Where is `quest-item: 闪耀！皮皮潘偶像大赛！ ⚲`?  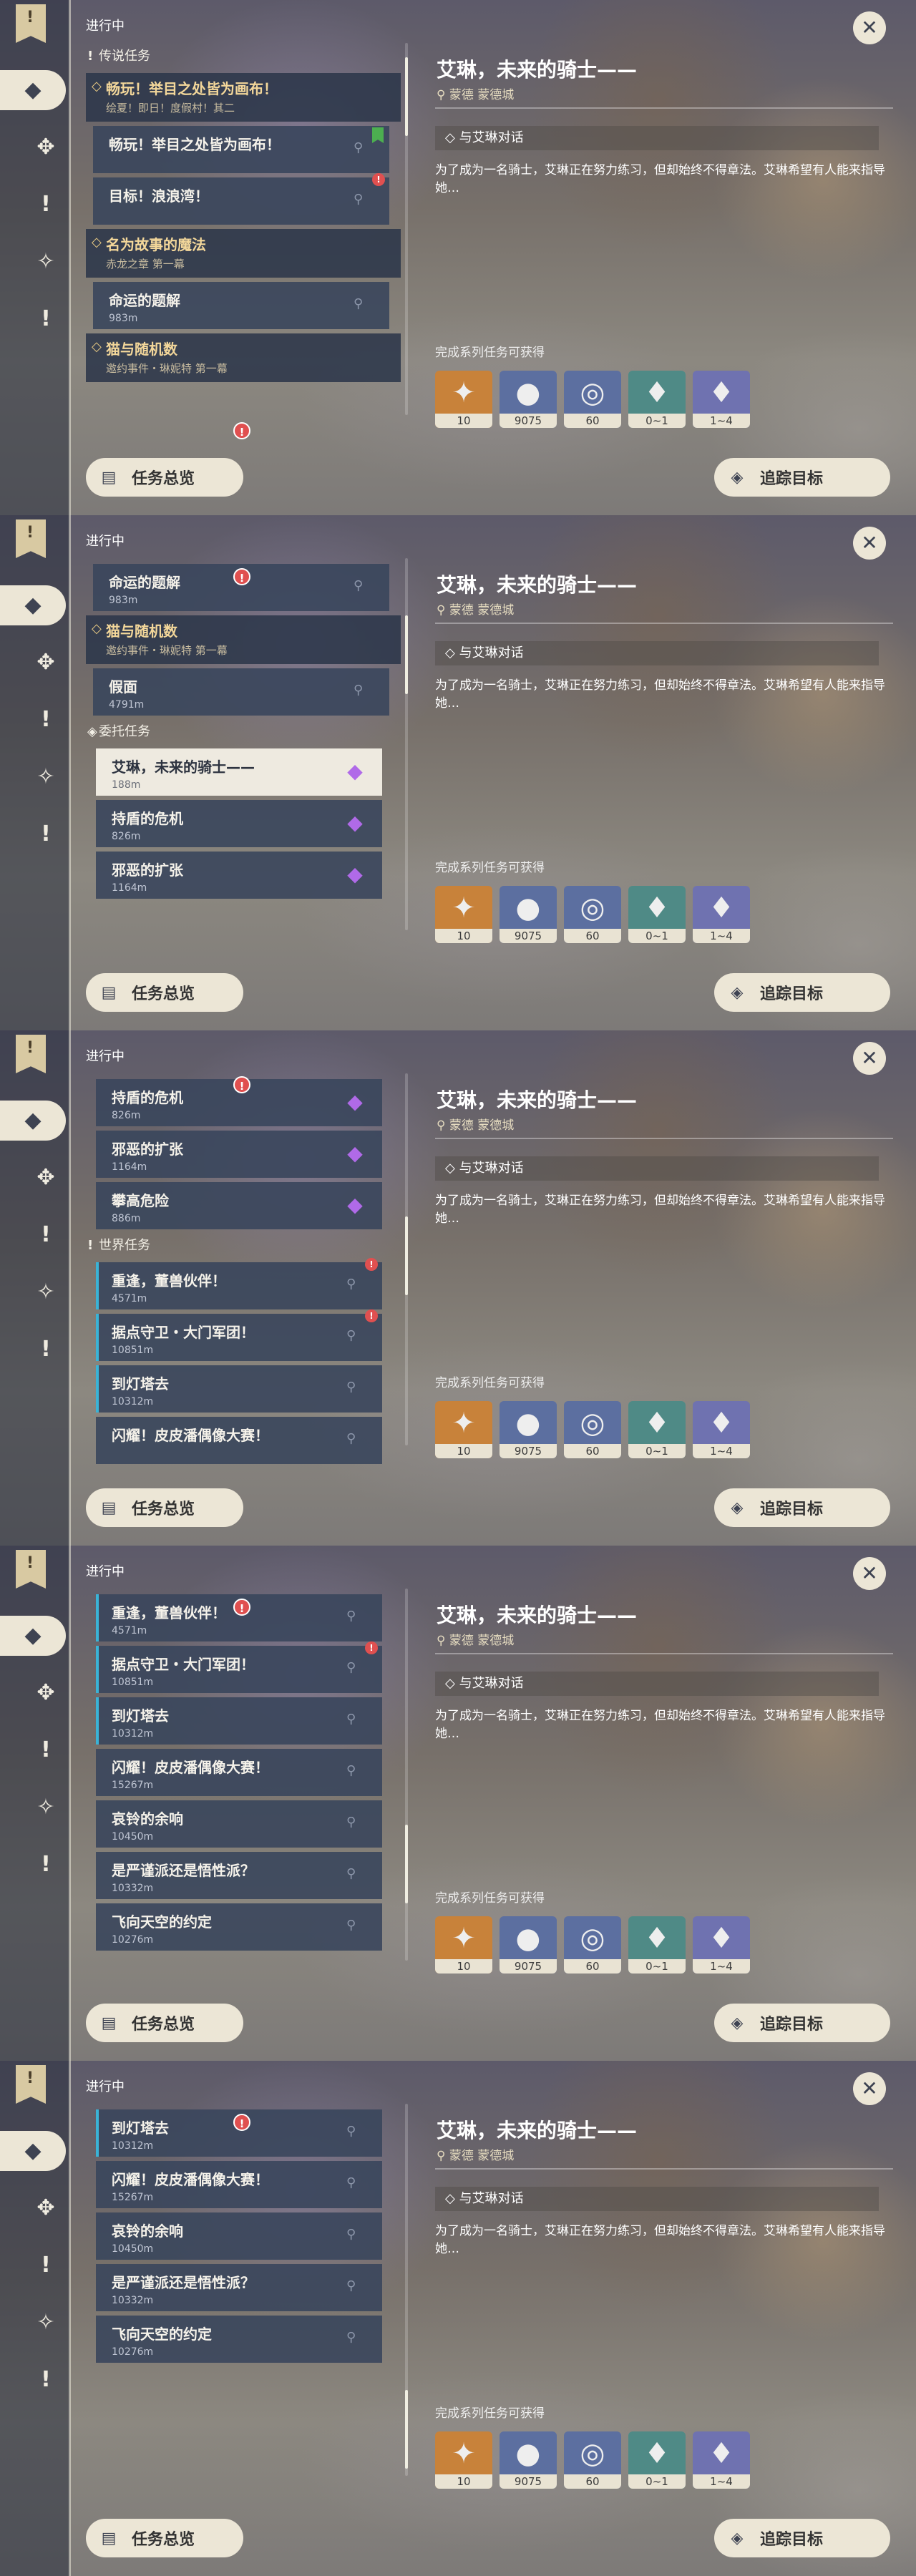
quest-item: 闪耀！皮皮潘偶像大赛！ ⚲ is located at coordinates (239, 1440).